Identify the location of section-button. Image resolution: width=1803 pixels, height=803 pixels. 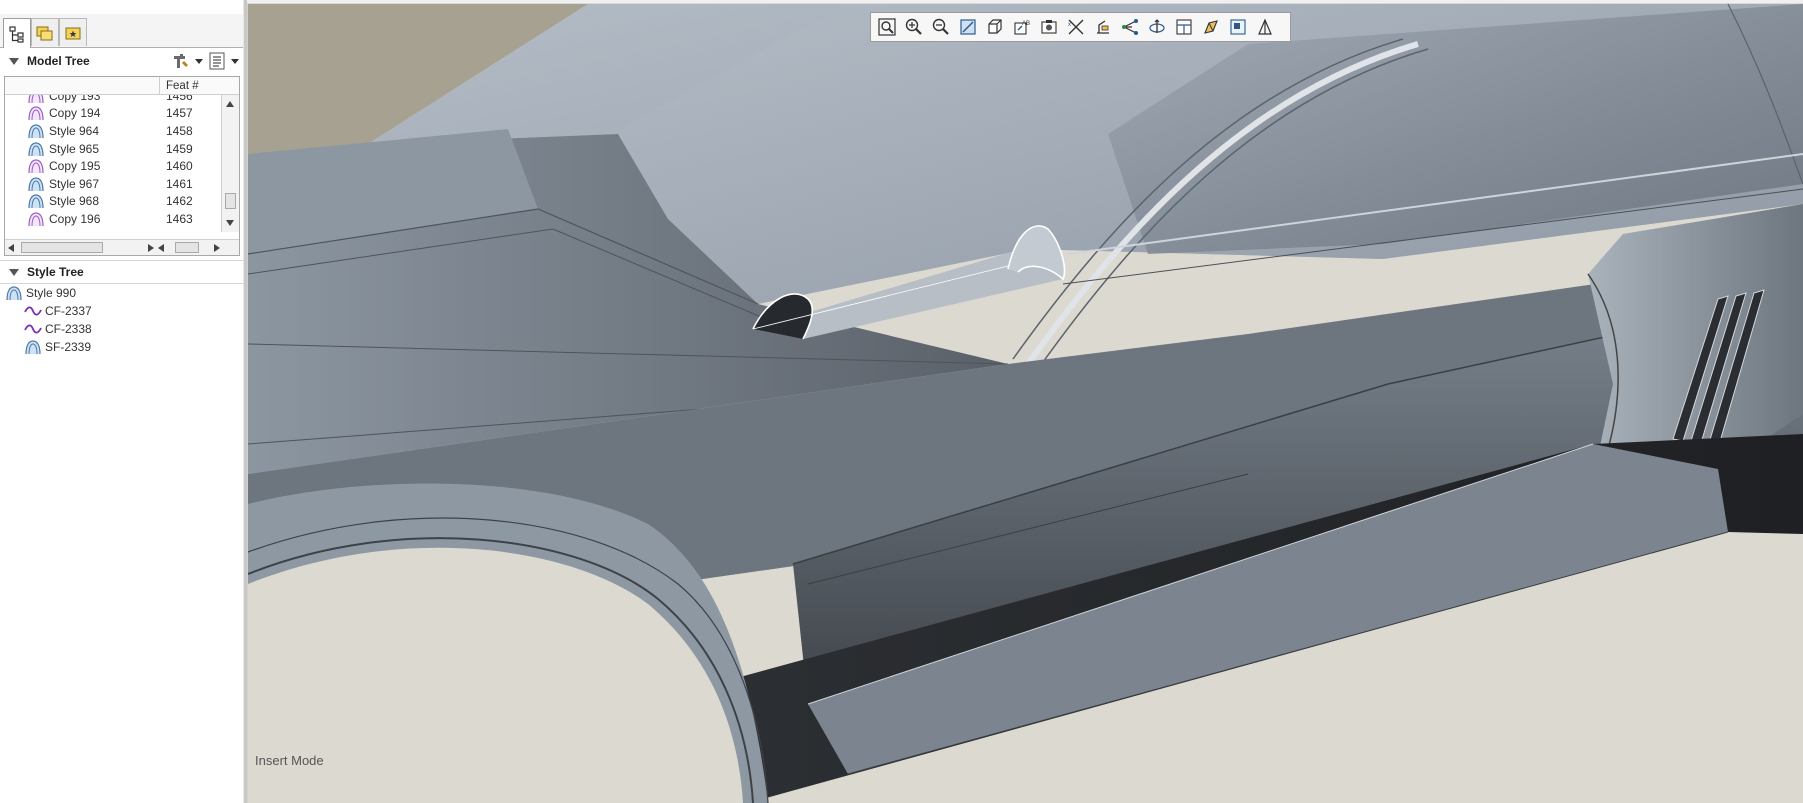
(1265, 27).